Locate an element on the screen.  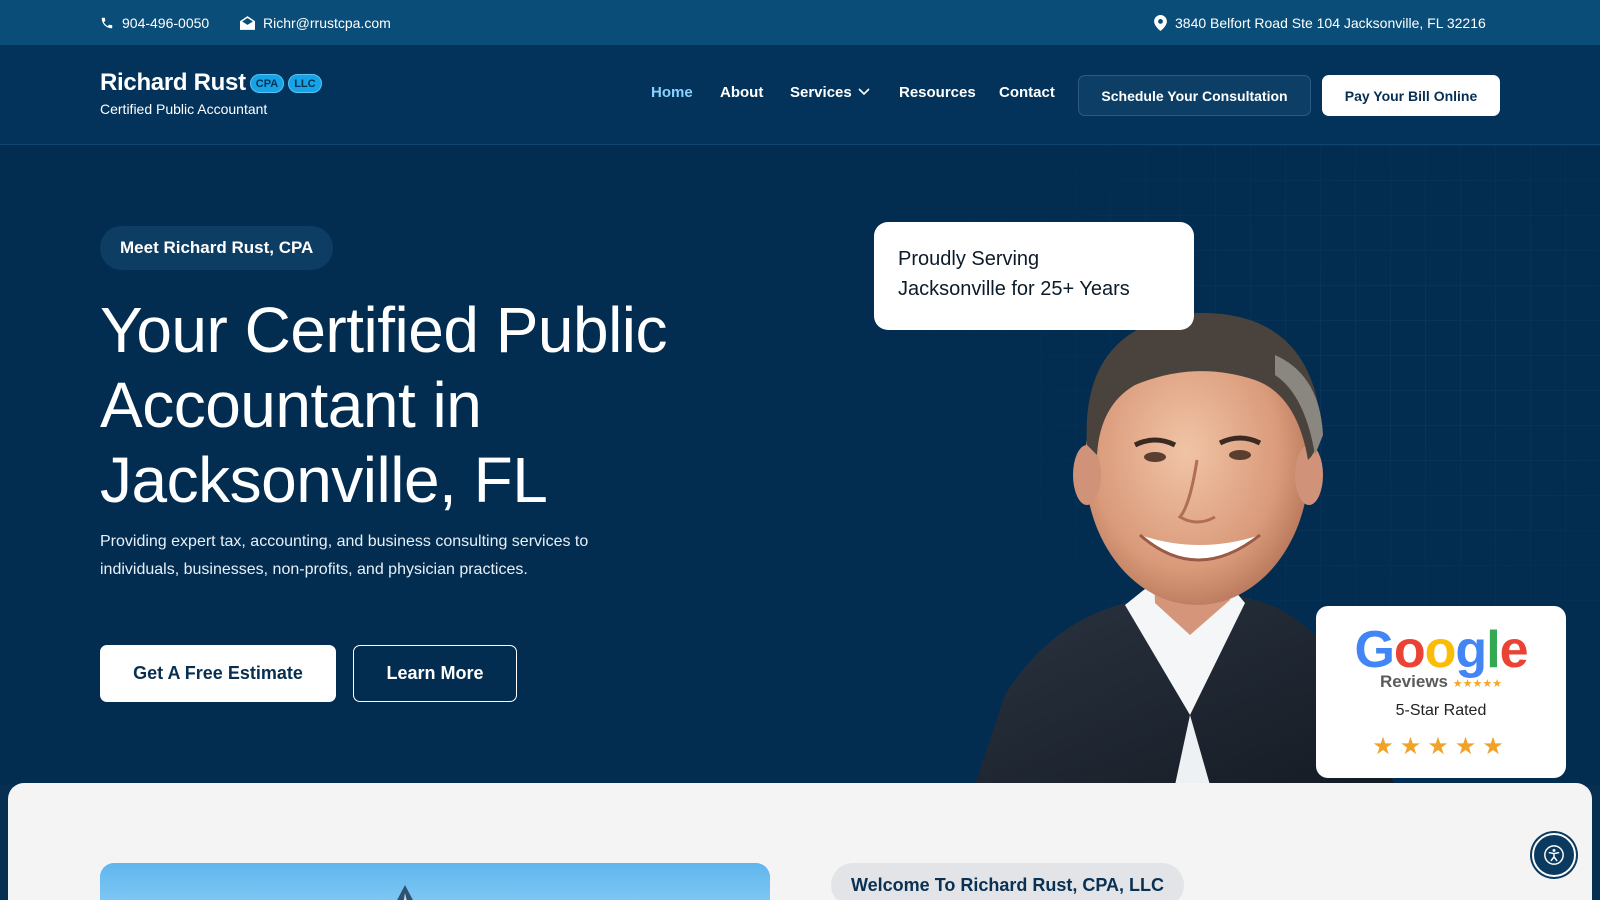
phone-number: 904-496-0050 is located at coordinates (166, 22).